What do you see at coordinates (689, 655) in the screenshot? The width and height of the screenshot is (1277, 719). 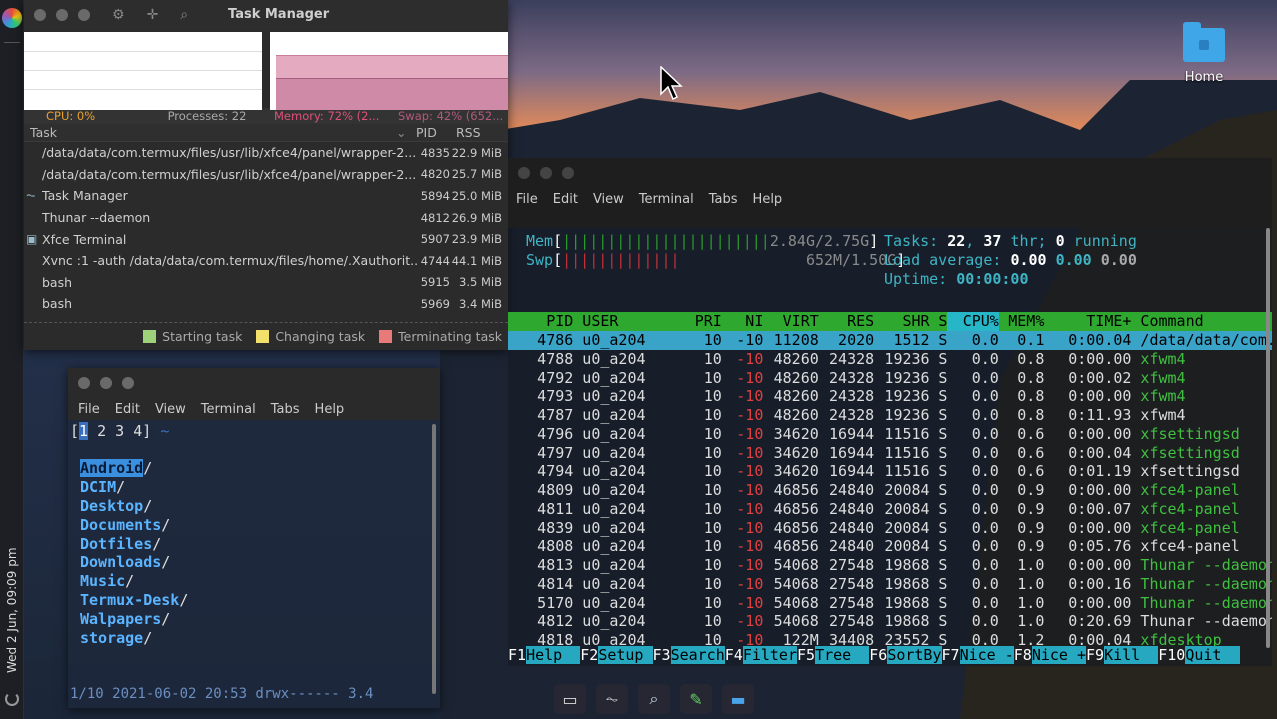 I see `fkey-f3: F3Search` at bounding box center [689, 655].